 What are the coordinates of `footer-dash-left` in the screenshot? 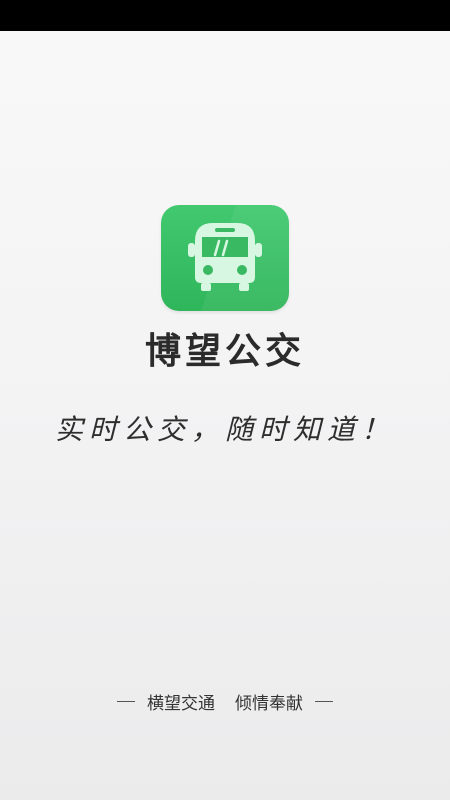 It's located at (126, 701).